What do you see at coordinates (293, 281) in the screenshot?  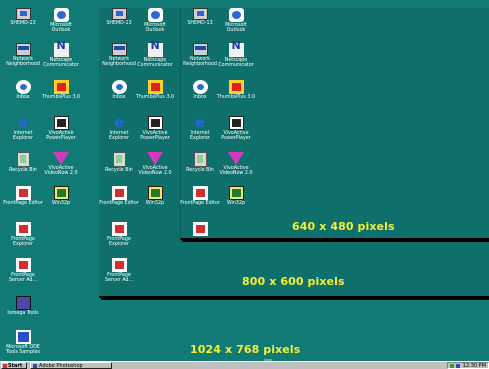 I see `resolution-label-800: 800 x 600 pixels` at bounding box center [293, 281].